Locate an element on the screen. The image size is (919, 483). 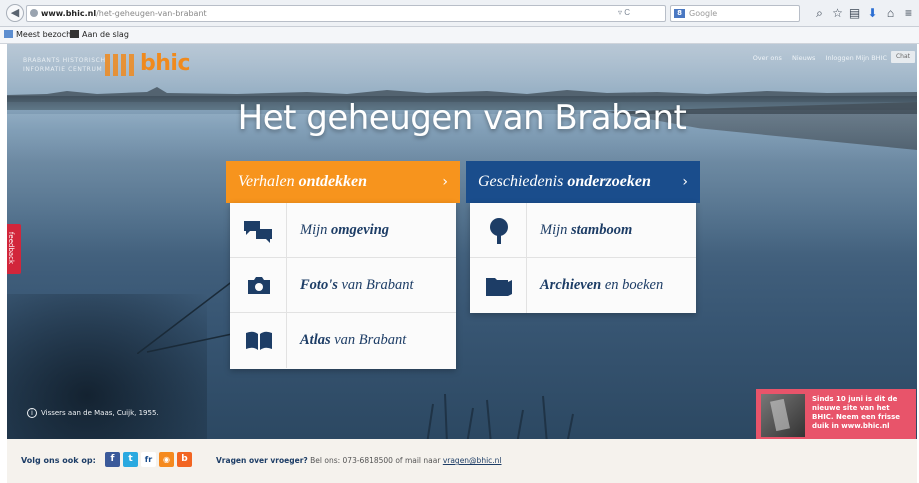
hero-title: Het geheugen van Brabant is located at coordinates (462, 118).